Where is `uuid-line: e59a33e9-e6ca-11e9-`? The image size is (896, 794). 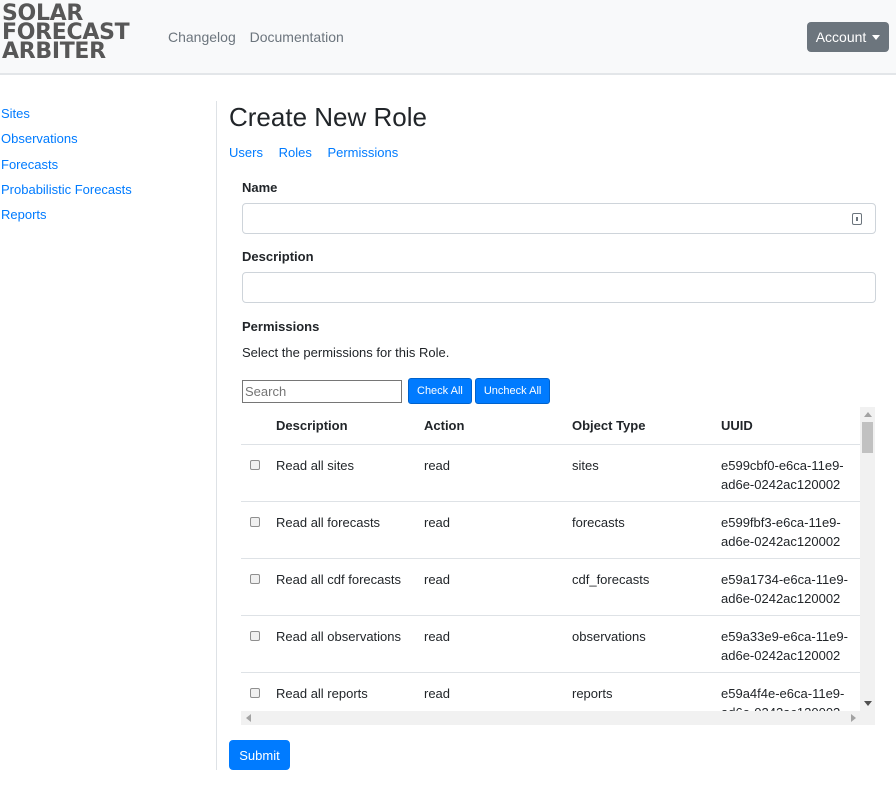 uuid-line: e59a33e9-e6ca-11e9- is located at coordinates (784, 636).